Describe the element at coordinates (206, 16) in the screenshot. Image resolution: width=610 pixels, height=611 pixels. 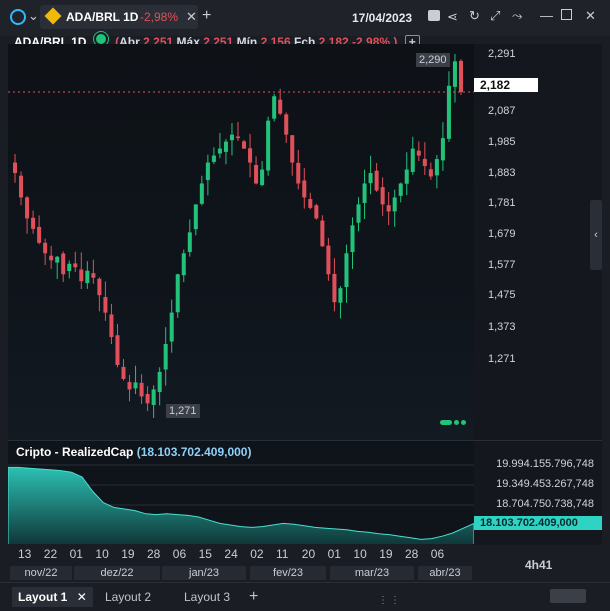
I see `add-tab-button: +` at that location.